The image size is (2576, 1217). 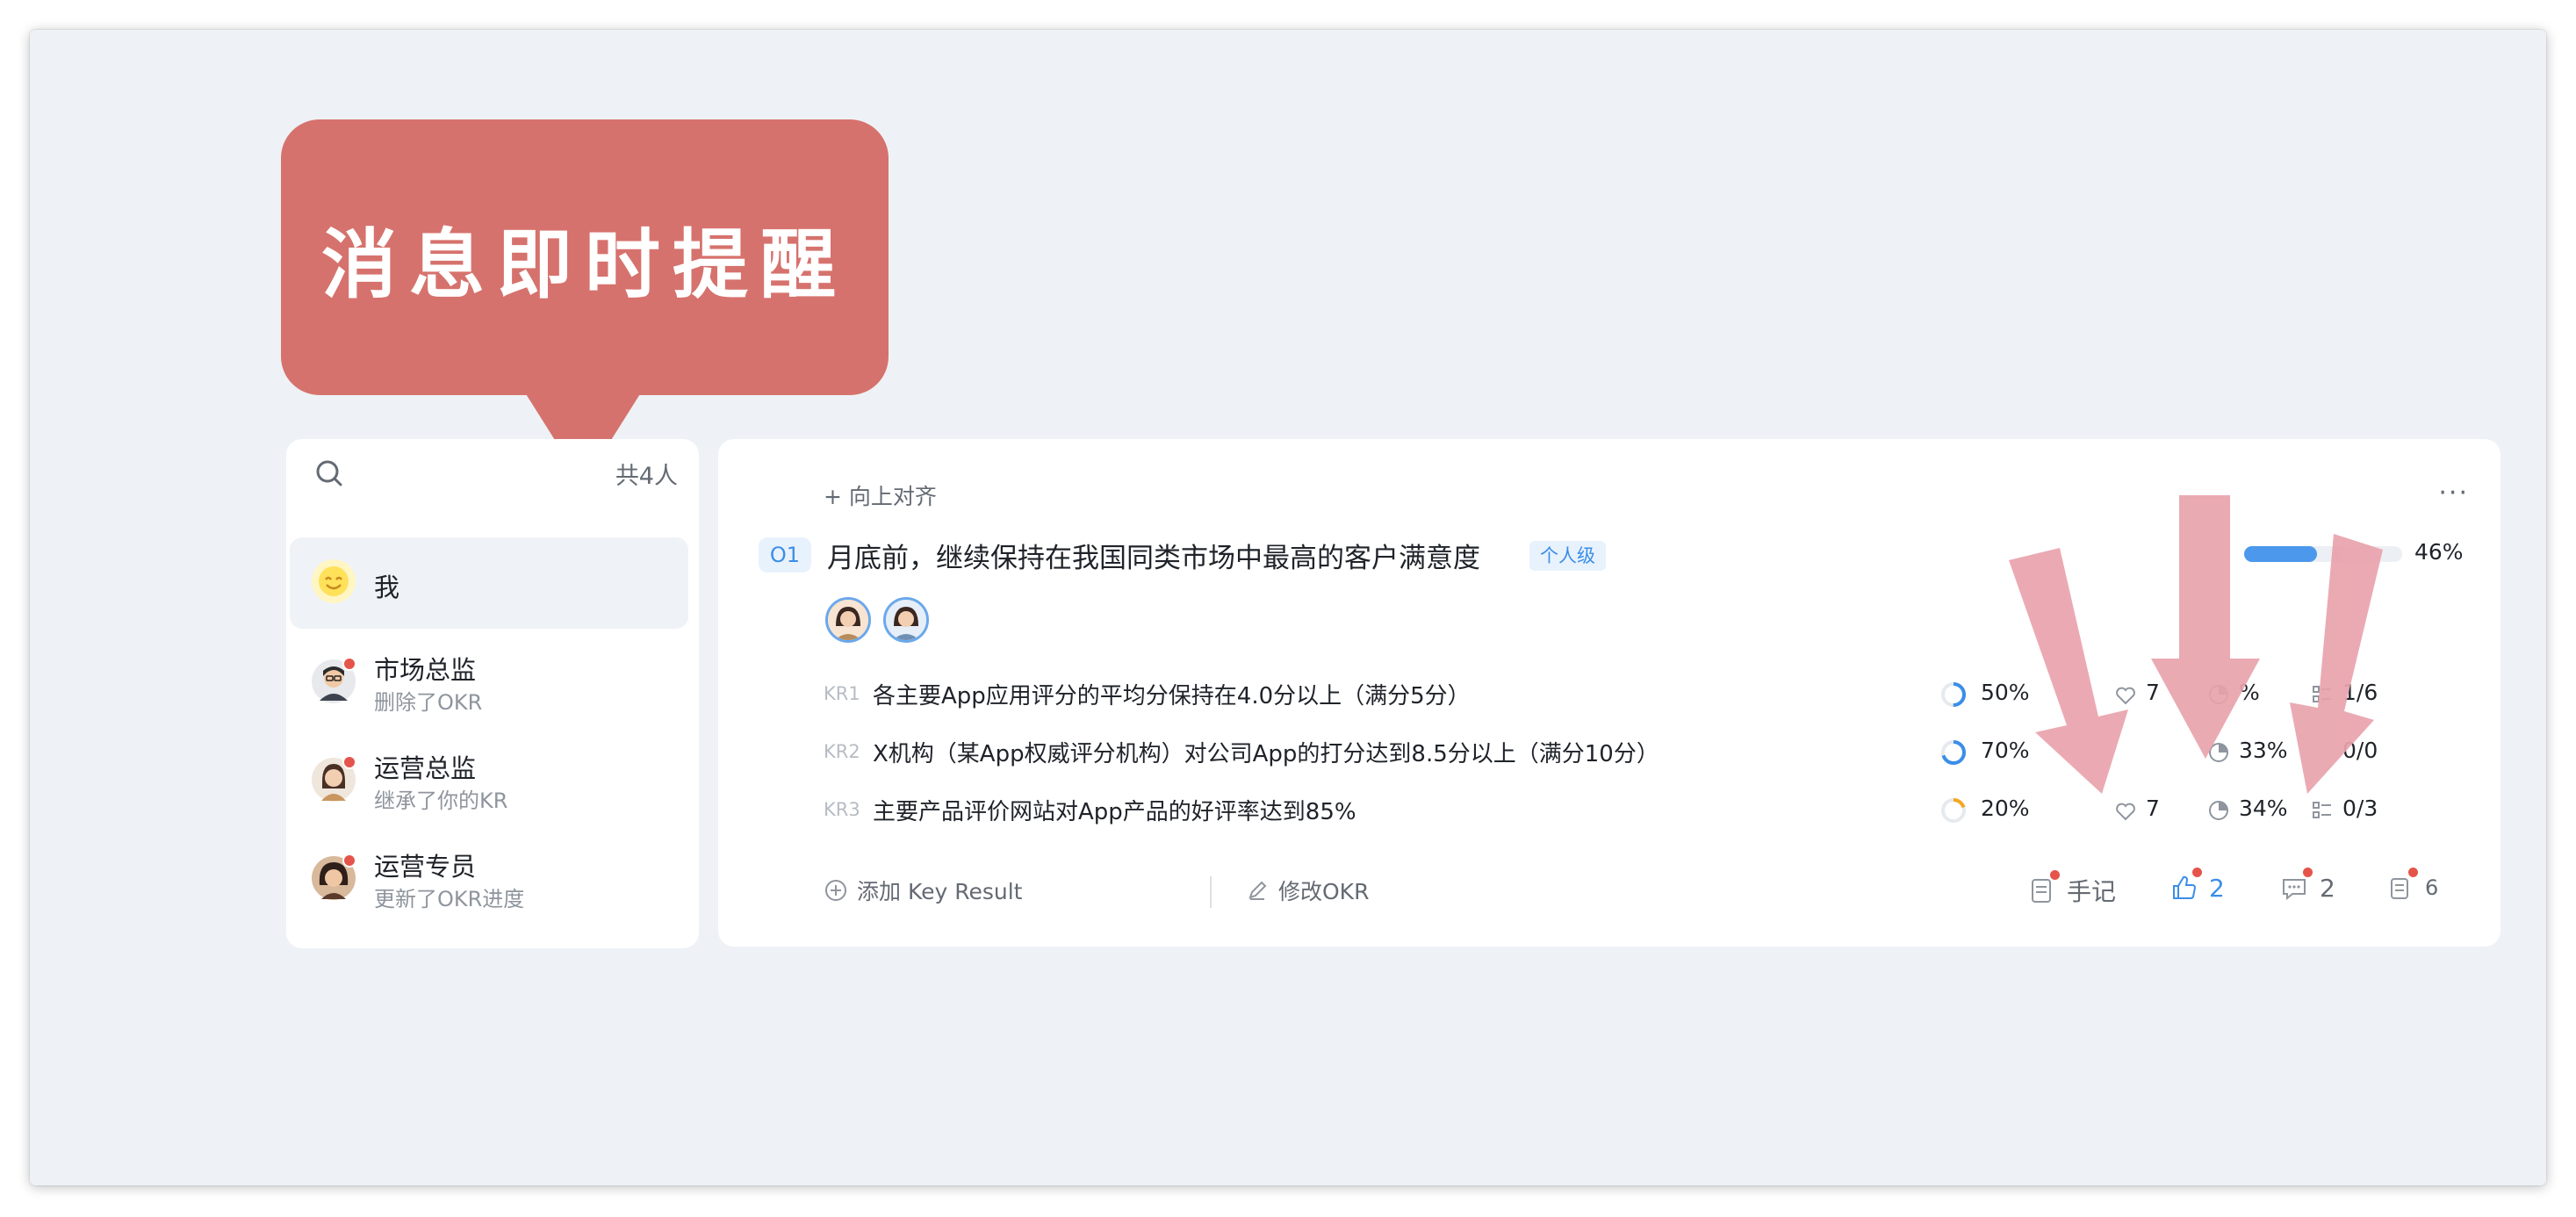 What do you see at coordinates (387, 587) in the screenshot?
I see `member-name: 我` at bounding box center [387, 587].